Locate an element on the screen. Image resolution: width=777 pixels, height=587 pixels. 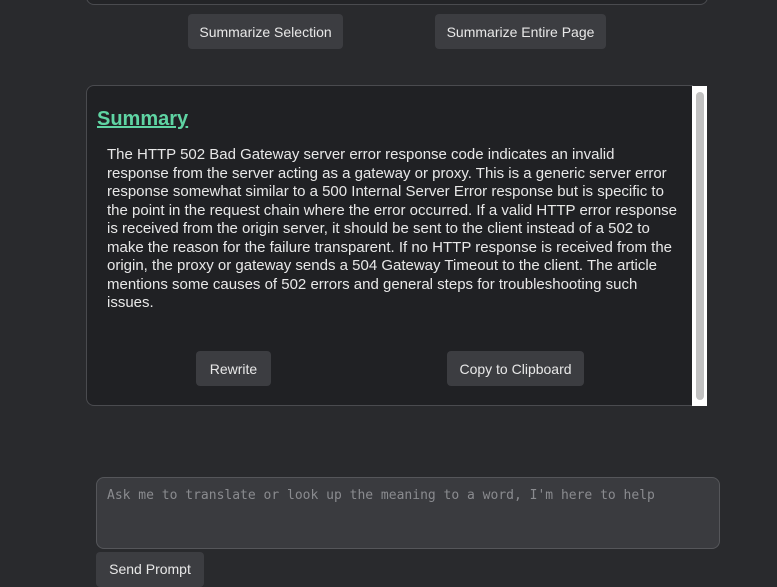
summary-title: Summary is located at coordinates (143, 119).